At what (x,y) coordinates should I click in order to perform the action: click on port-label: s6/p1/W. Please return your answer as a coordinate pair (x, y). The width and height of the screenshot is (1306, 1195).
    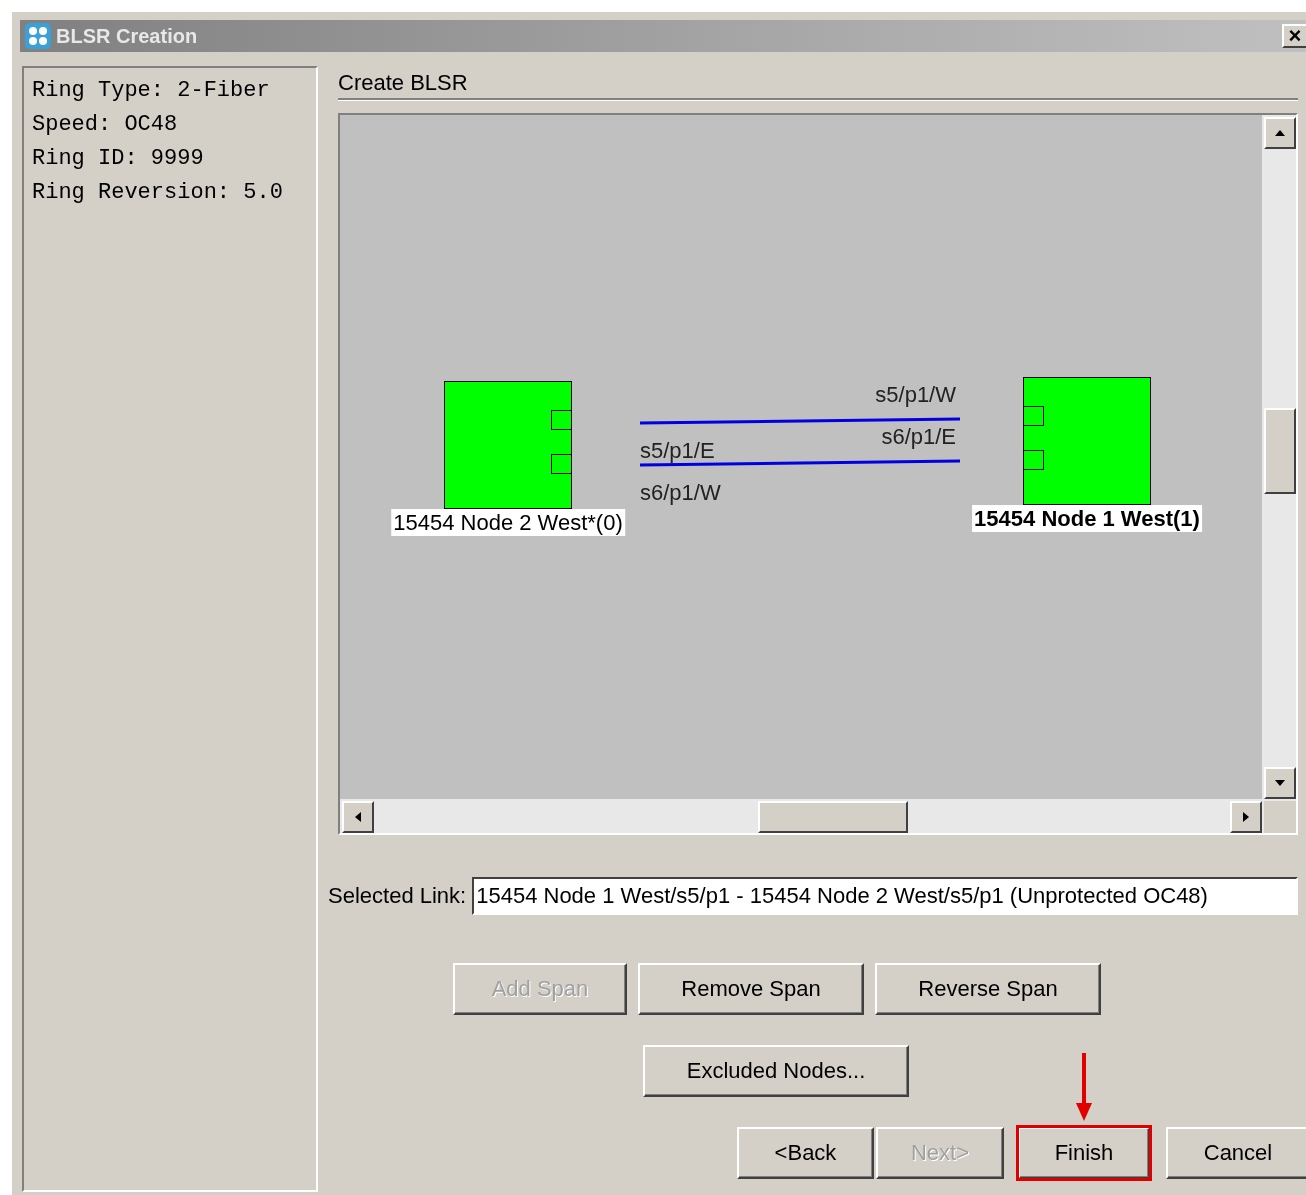
    Looking at the image, I should click on (680, 493).